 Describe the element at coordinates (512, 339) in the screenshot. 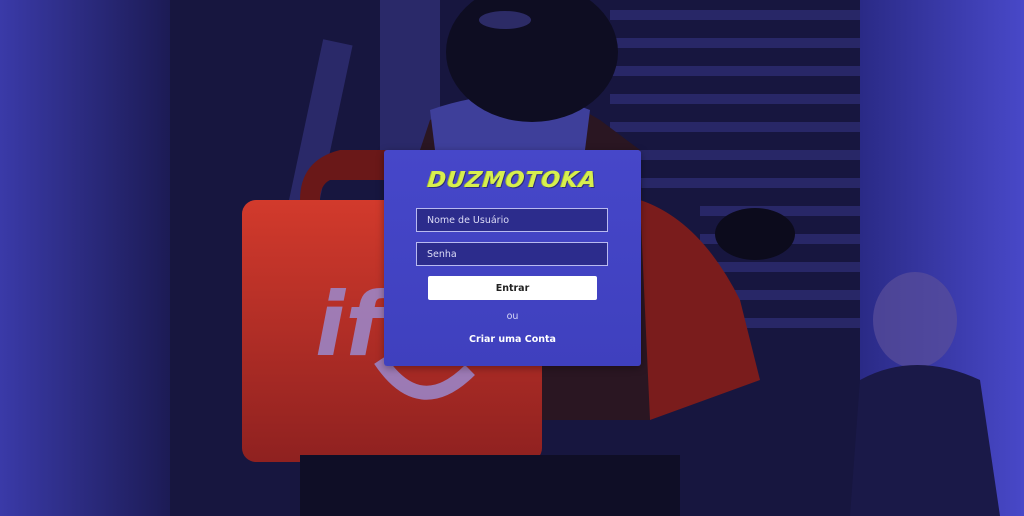

I see `create-account-link: Criar uma Conta` at that location.